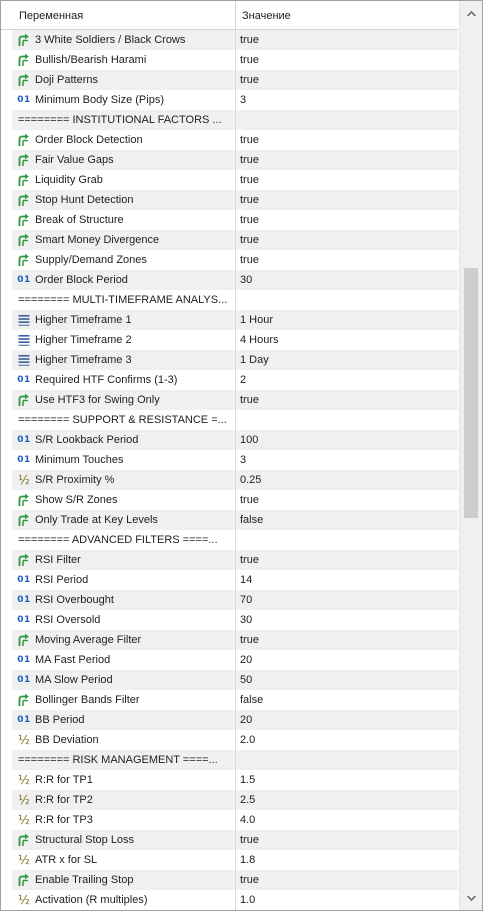 The image size is (483, 911). I want to click on parameter-row: Only Trade at Key Levels false, so click(235, 520).